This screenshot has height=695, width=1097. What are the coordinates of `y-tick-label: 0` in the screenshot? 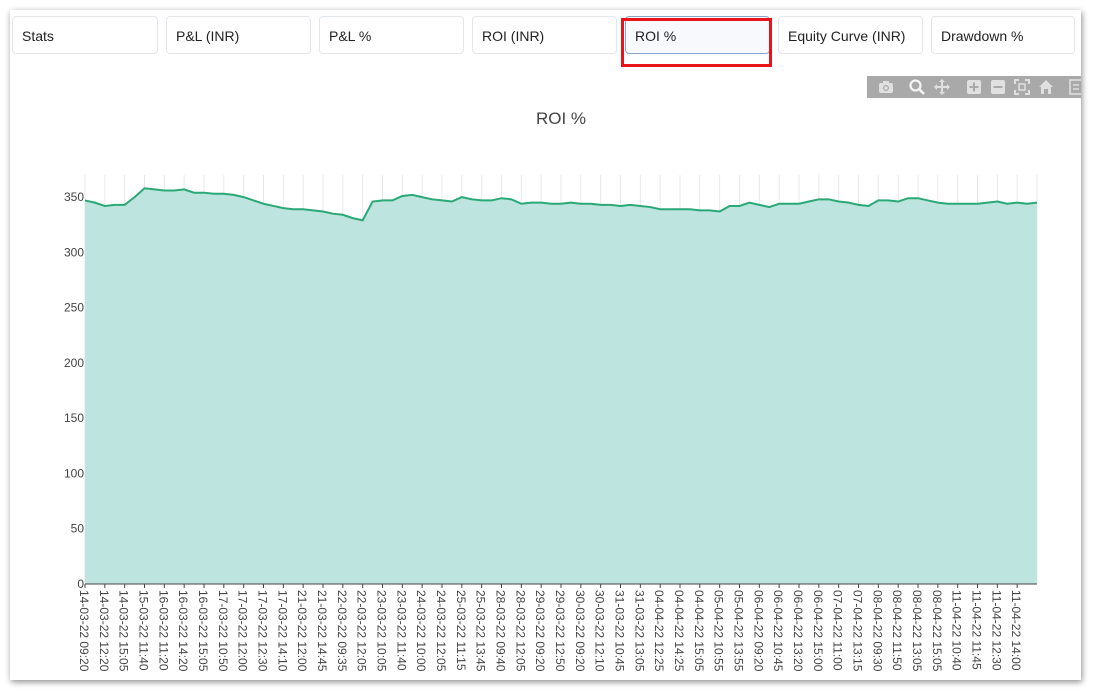 It's located at (80, 584).